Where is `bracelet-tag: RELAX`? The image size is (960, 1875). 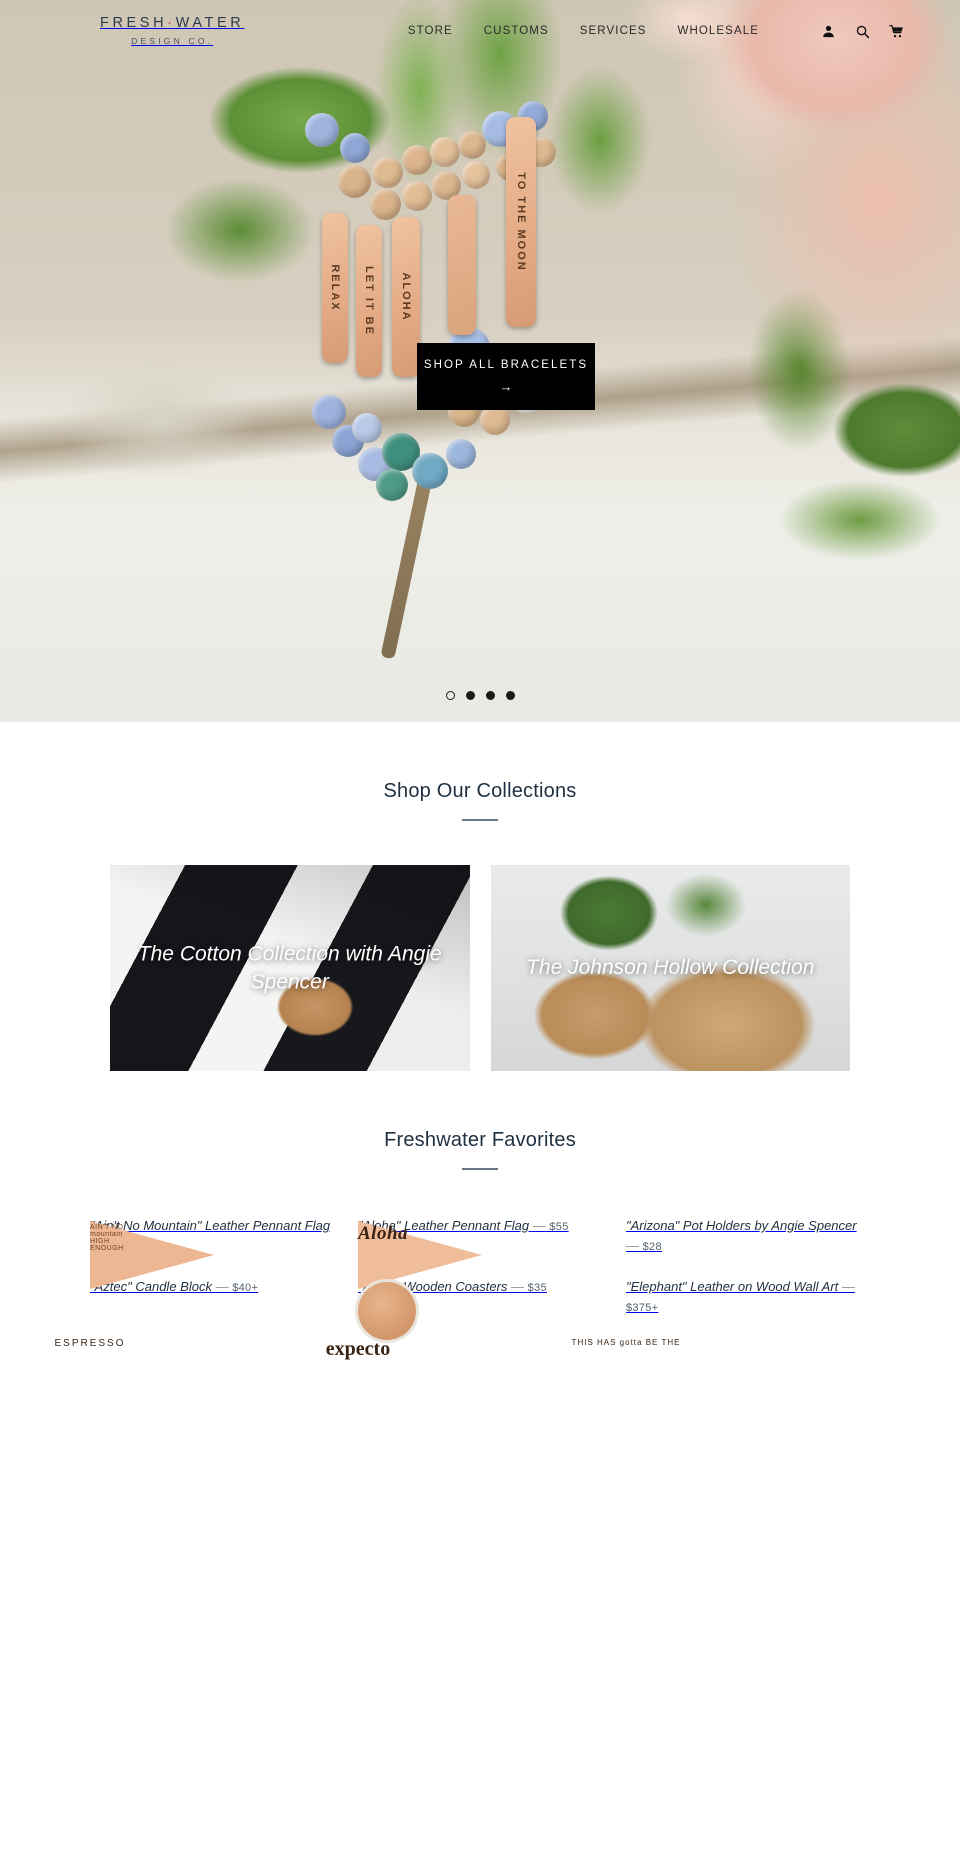 bracelet-tag: RELAX is located at coordinates (335, 288).